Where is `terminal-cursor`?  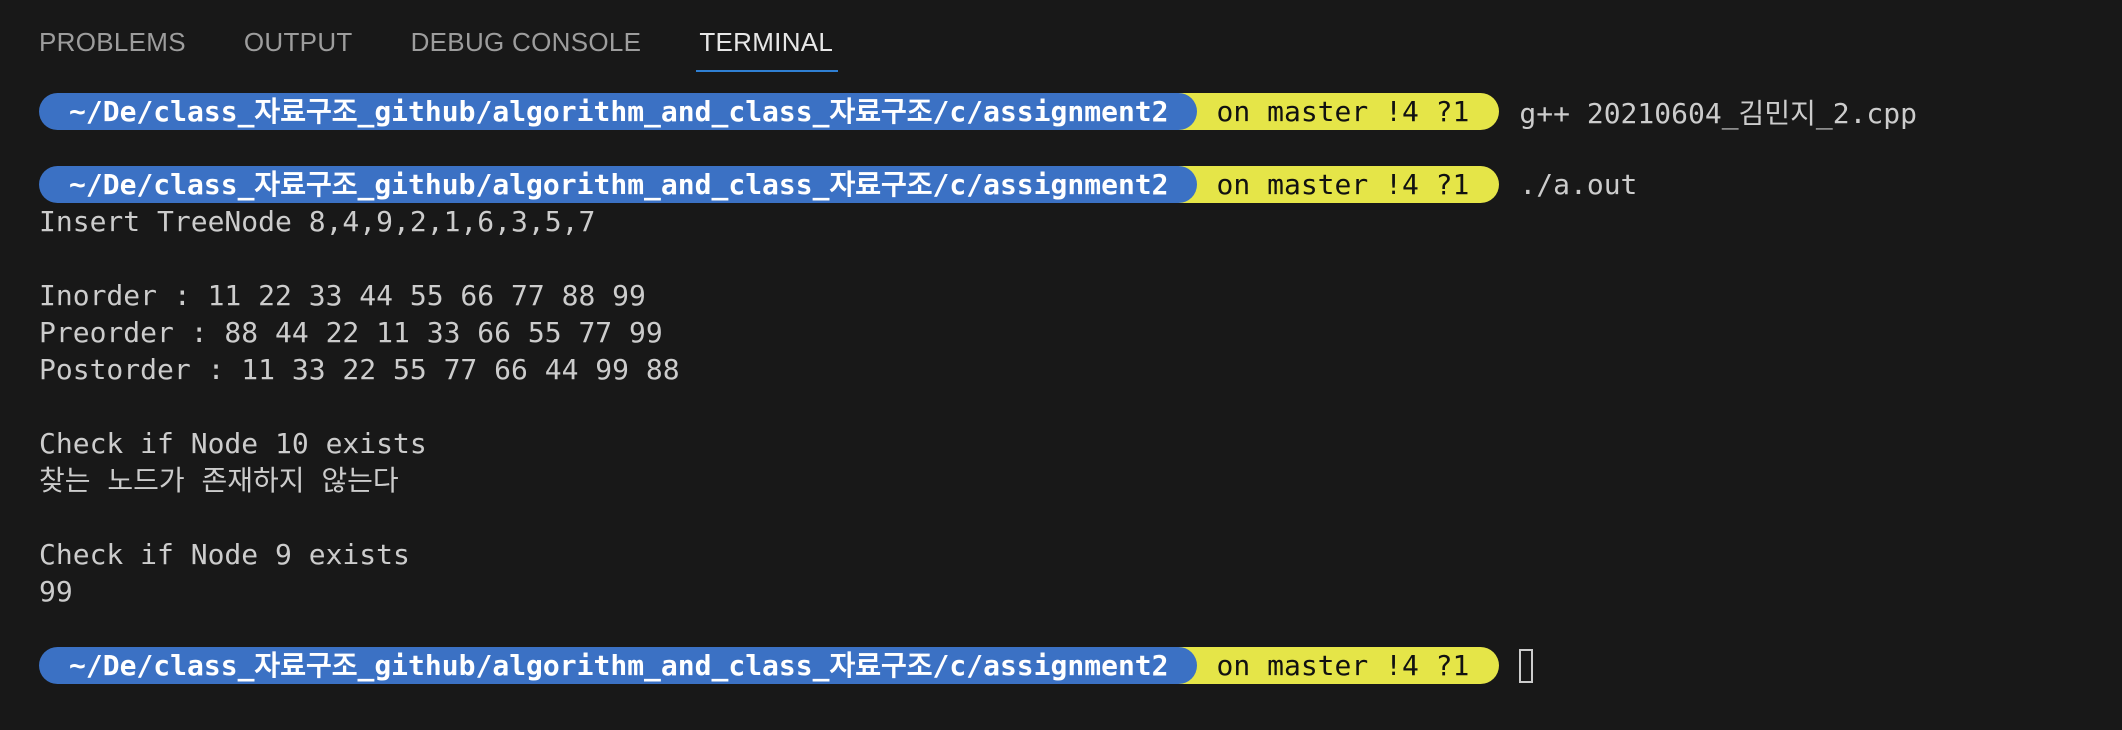 terminal-cursor is located at coordinates (1526, 665).